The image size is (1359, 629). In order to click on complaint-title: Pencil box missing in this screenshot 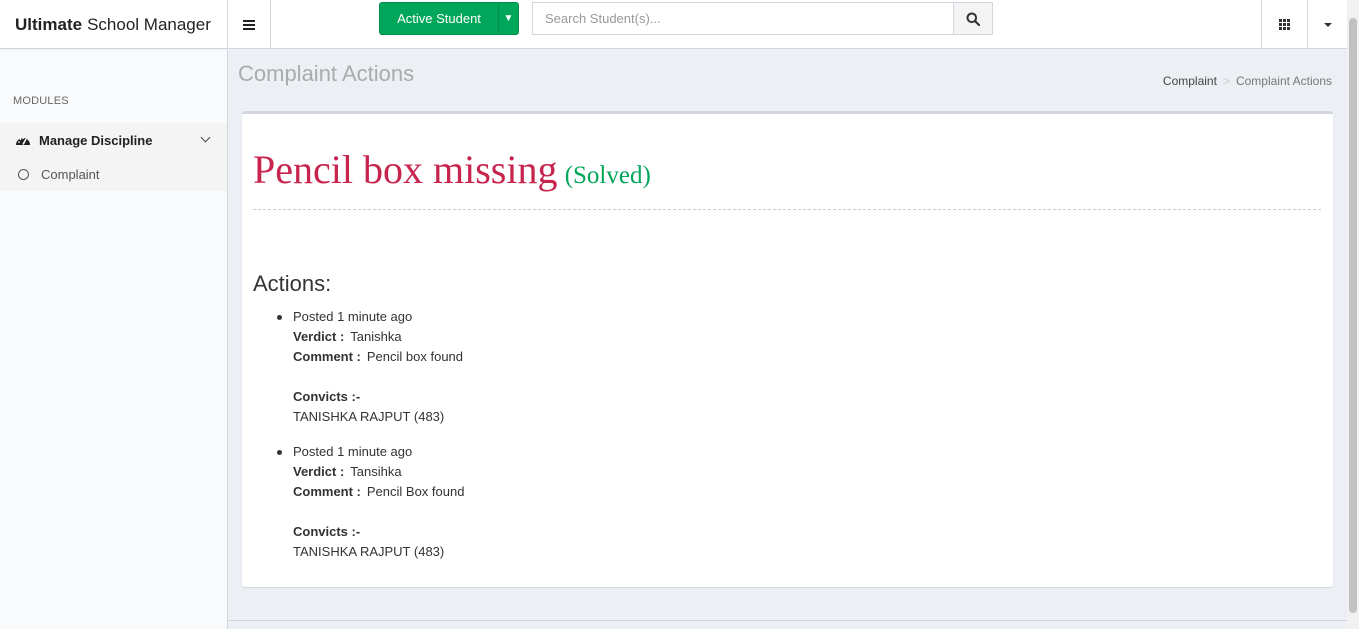, I will do `click(405, 169)`.